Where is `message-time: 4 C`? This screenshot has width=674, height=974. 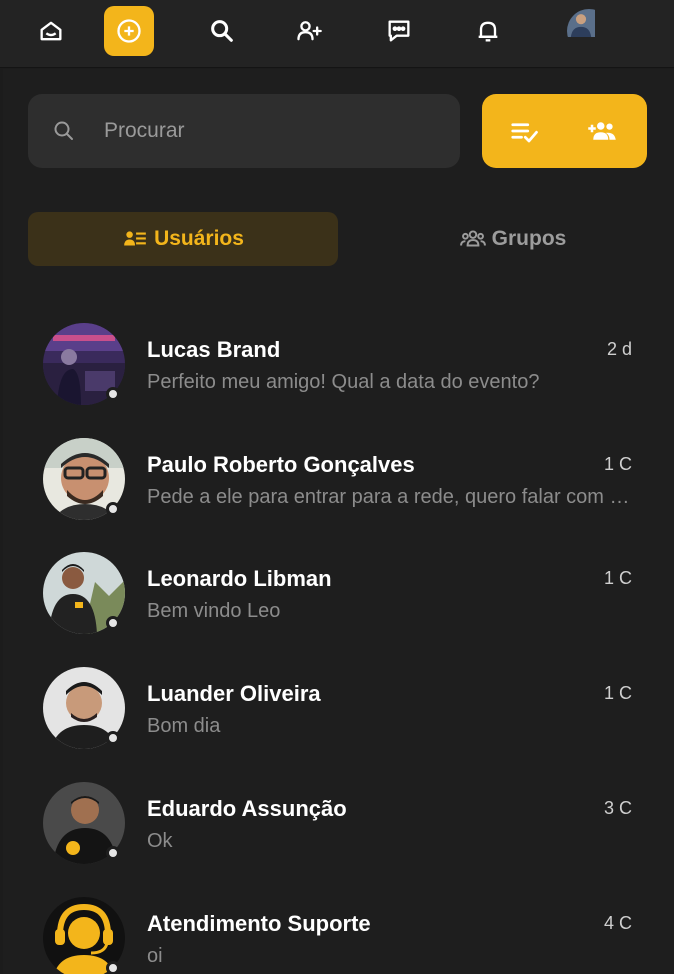
message-time: 4 C is located at coordinates (617, 923).